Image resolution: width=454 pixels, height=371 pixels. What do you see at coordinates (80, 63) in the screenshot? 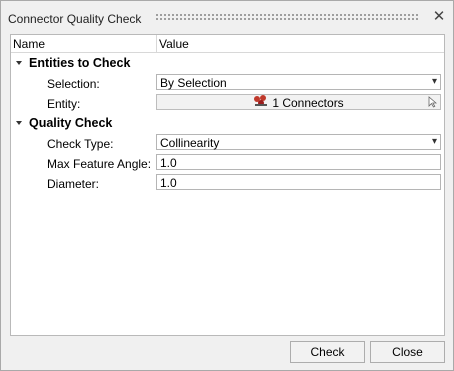
I see `group-label: Entities to Check` at bounding box center [80, 63].